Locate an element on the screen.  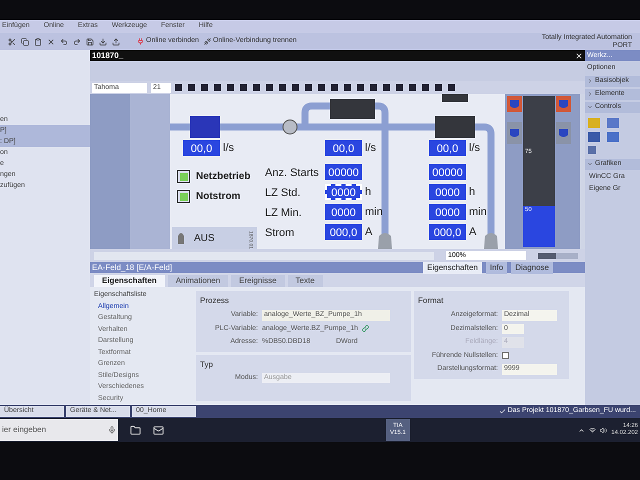
search-field: ier eingeben is located at coordinates (59, 430).